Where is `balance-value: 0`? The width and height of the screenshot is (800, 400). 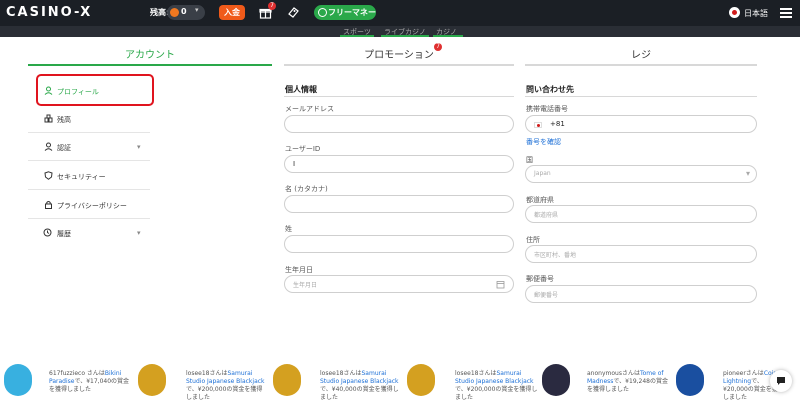
balance-value: 0 is located at coordinates (184, 11).